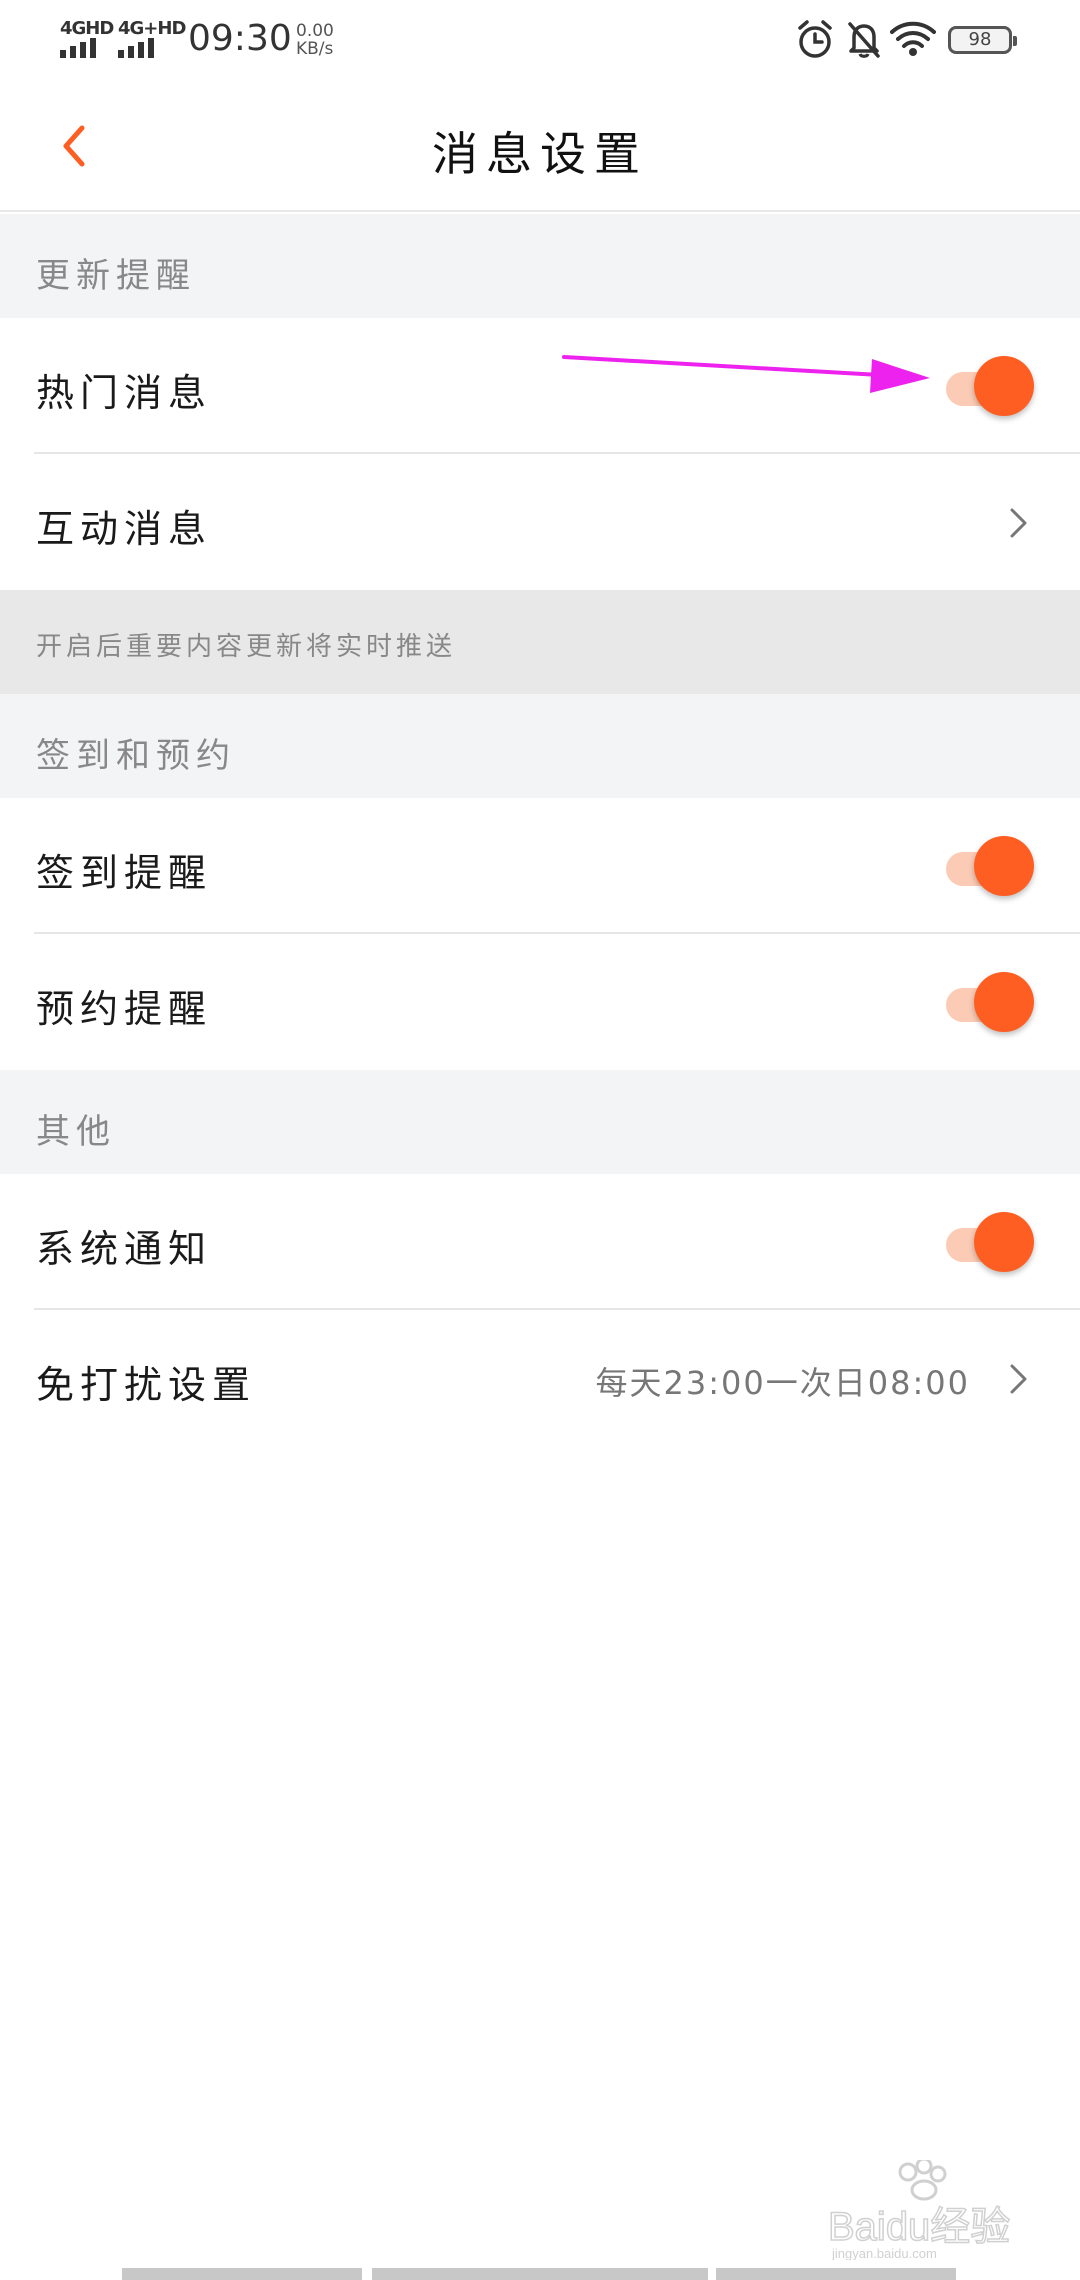 This screenshot has height=2280, width=1080. Describe the element at coordinates (152, 28) in the screenshot. I see `network-label-2: 4G+HD` at that location.